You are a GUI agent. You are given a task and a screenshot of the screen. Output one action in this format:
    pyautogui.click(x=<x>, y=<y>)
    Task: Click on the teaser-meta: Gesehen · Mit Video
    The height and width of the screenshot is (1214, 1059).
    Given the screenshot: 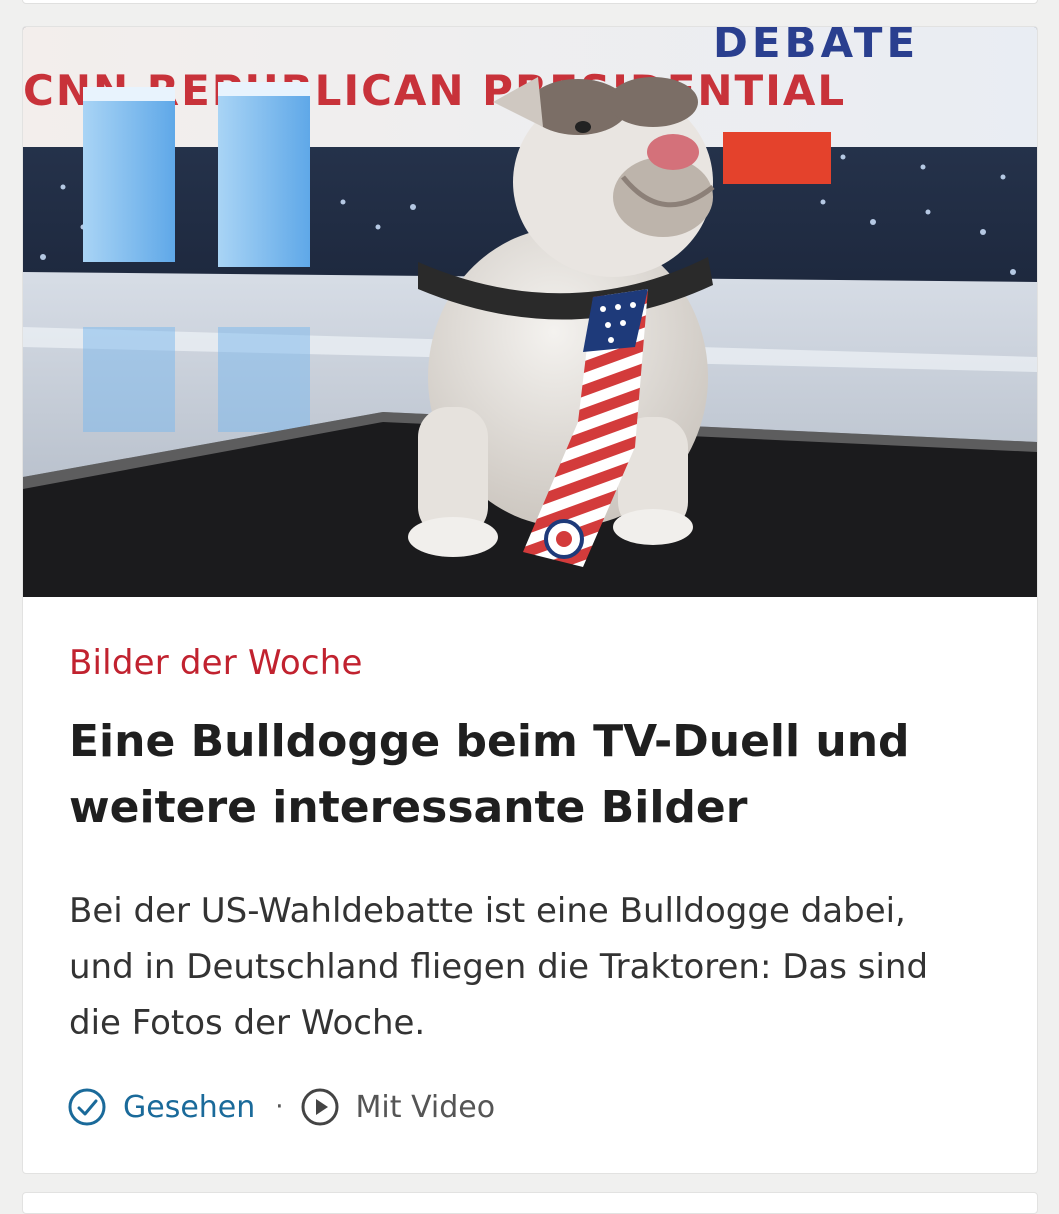 What is the action you would take?
    pyautogui.click(x=281, y=1107)
    